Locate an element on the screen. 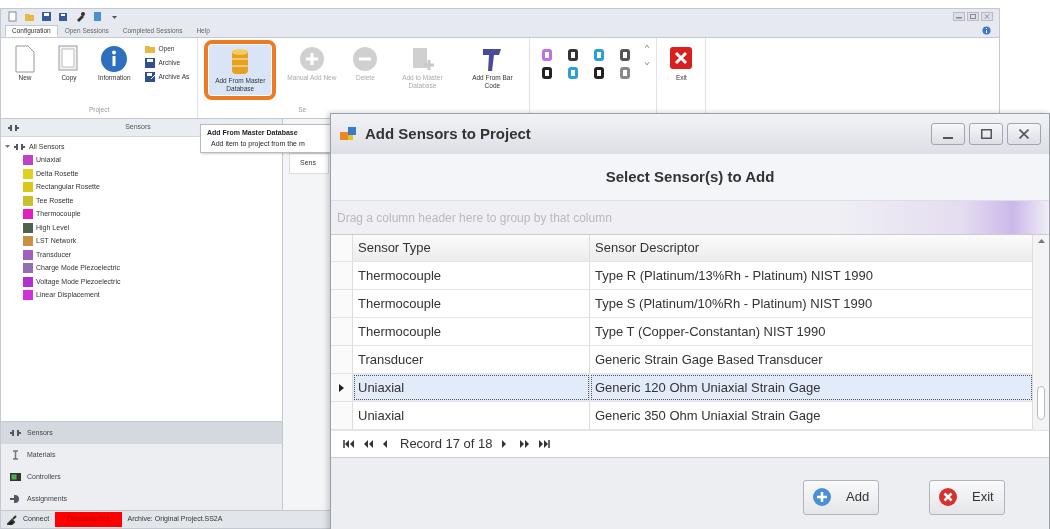 The height and width of the screenshot is (529, 1050). row-indicator-icon is located at coordinates (341, 387).